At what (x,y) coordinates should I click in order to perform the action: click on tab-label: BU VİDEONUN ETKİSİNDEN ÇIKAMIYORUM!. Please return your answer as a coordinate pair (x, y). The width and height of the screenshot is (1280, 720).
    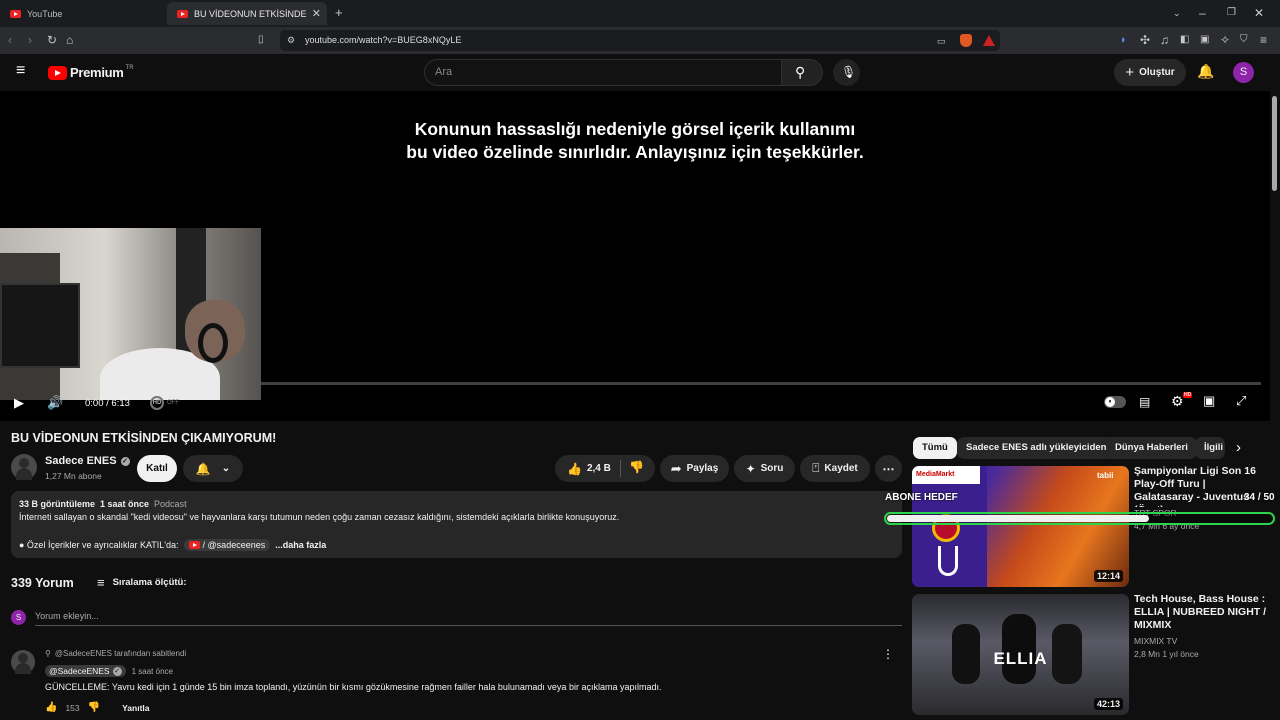
    Looking at the image, I should click on (250, 13).